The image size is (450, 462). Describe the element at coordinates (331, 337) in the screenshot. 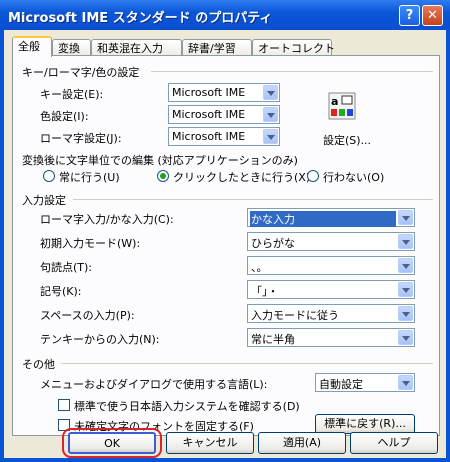

I see `tenkey-input-select: 常に半角` at that location.